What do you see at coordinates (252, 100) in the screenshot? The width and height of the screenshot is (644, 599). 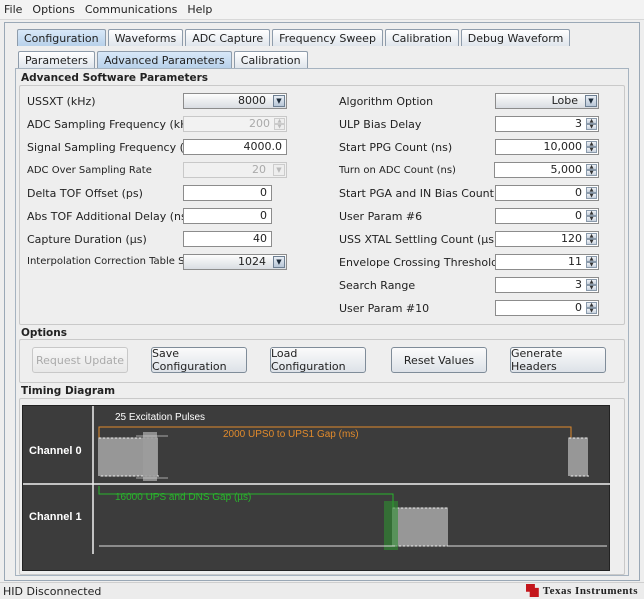 I see `ussxt-value: 8000` at bounding box center [252, 100].